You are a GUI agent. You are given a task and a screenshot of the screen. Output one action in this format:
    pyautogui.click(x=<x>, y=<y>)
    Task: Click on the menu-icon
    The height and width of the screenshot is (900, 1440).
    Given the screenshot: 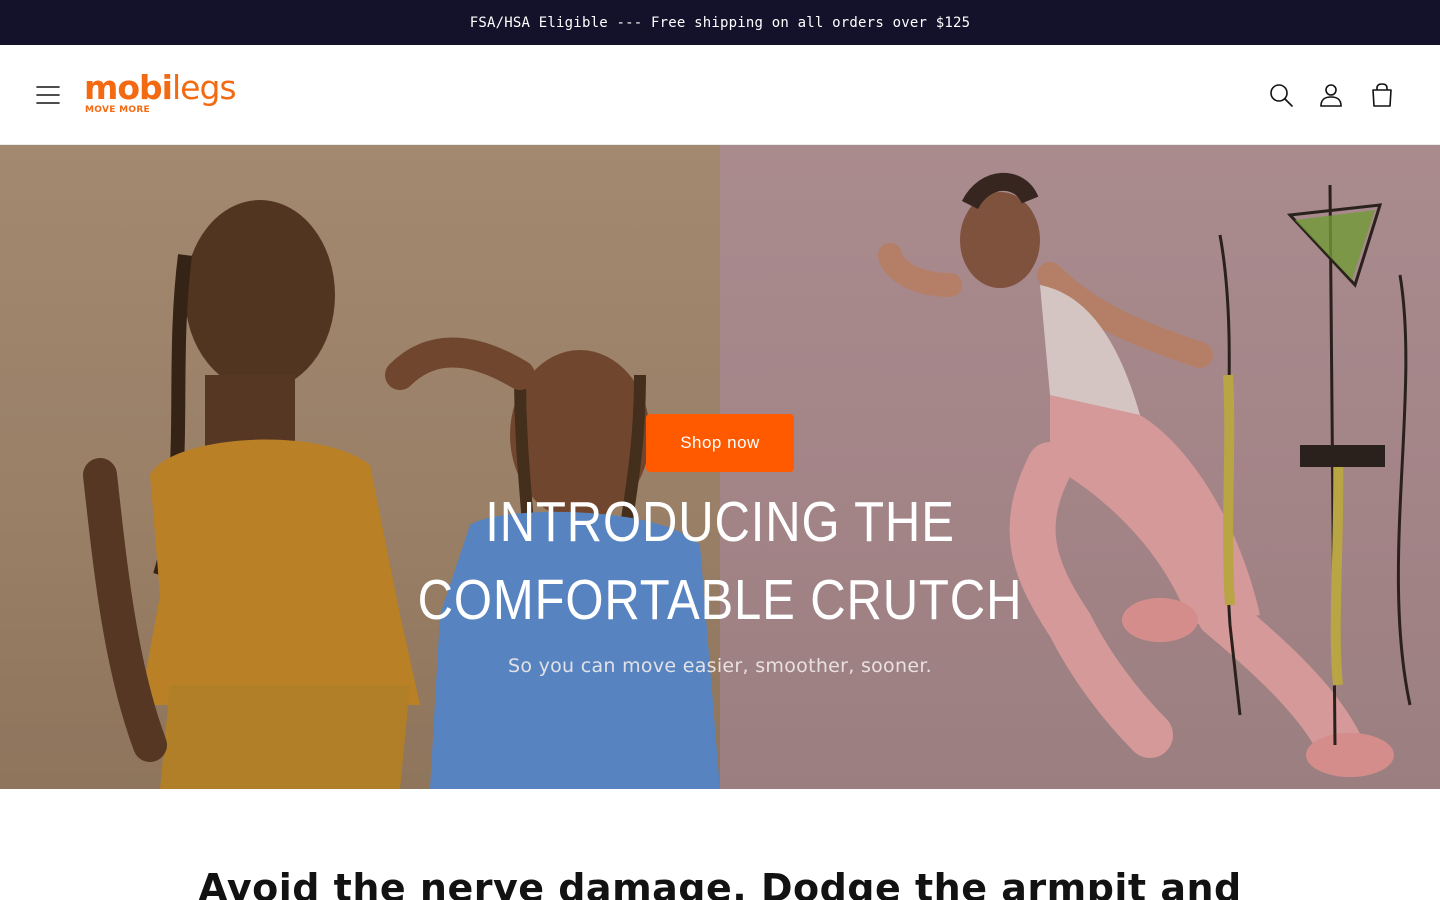 What is the action you would take?
    pyautogui.click(x=48, y=95)
    